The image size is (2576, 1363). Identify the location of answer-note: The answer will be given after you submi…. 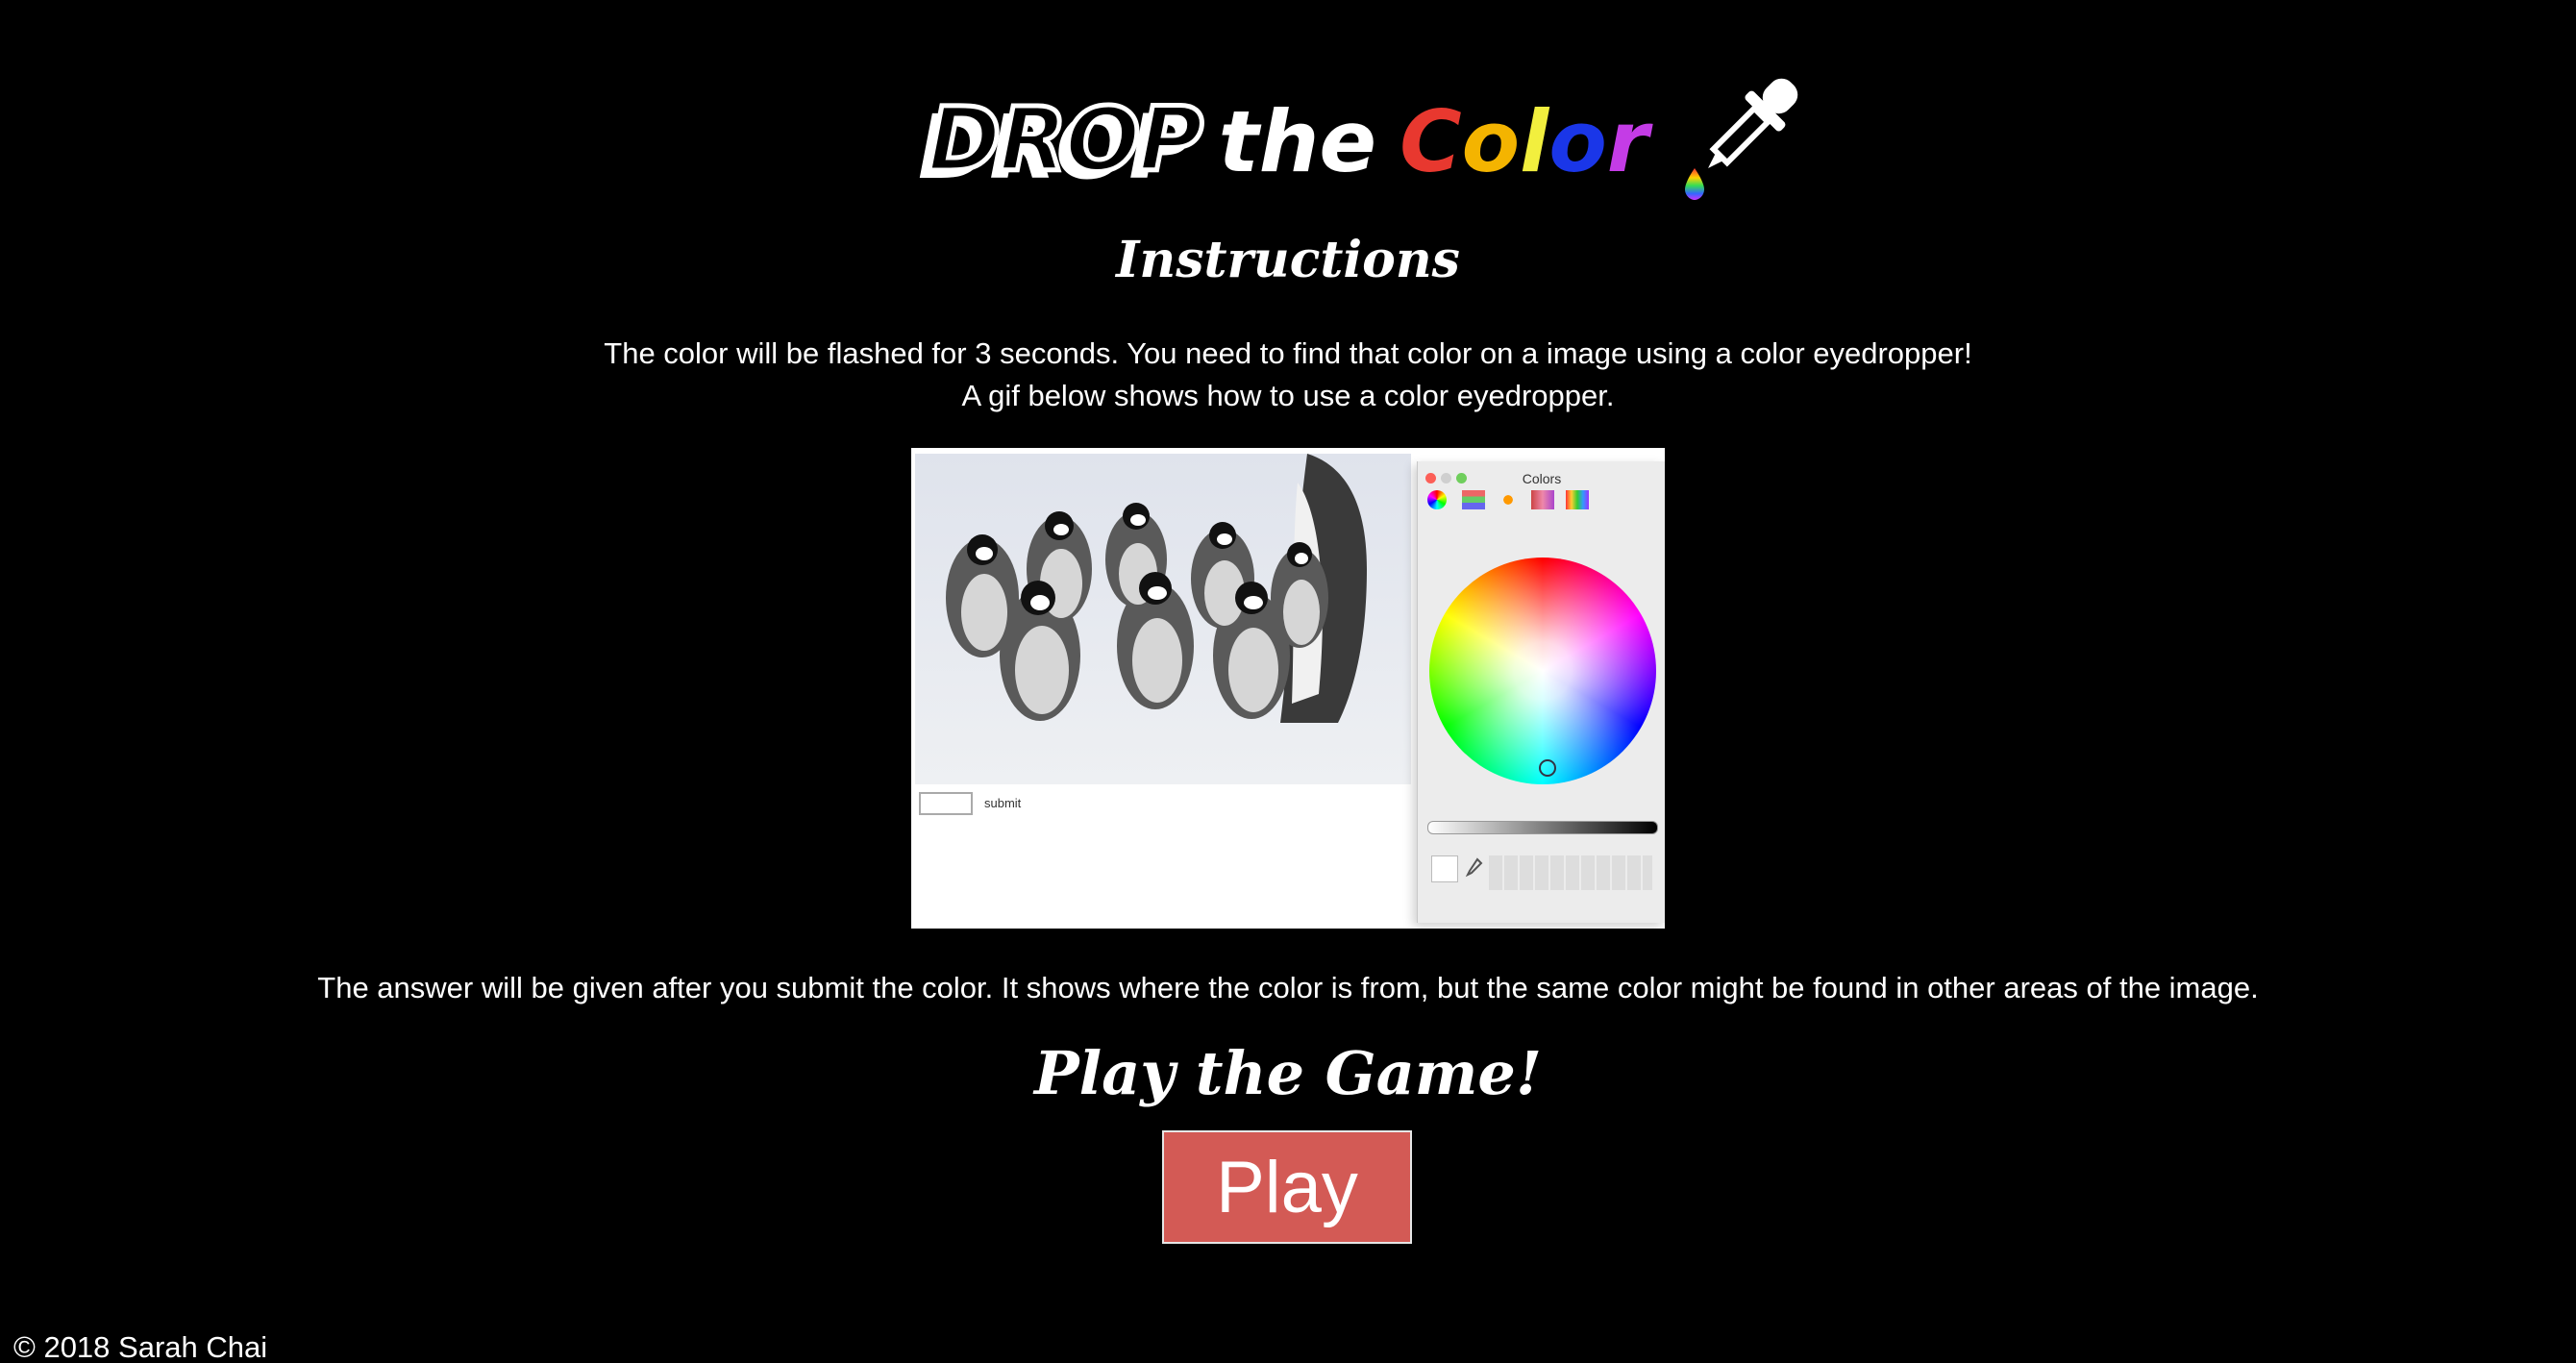
(1288, 987).